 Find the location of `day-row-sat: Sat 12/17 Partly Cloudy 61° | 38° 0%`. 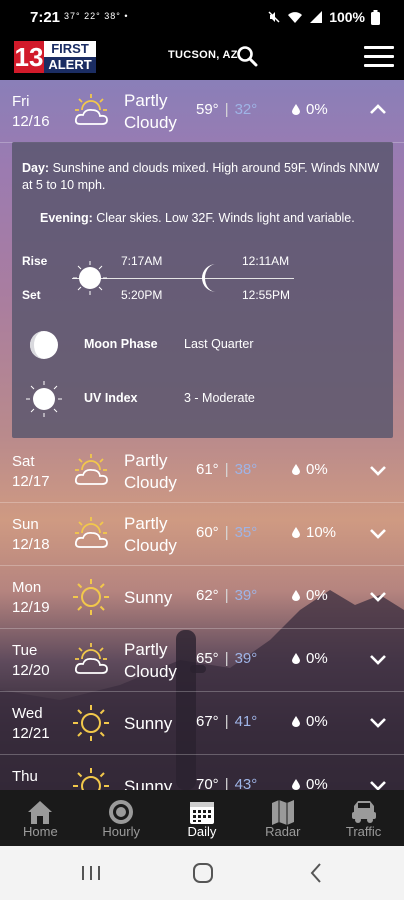

day-row-sat: Sat 12/17 Partly Cloudy 61° | 38° 0% is located at coordinates (202, 471).